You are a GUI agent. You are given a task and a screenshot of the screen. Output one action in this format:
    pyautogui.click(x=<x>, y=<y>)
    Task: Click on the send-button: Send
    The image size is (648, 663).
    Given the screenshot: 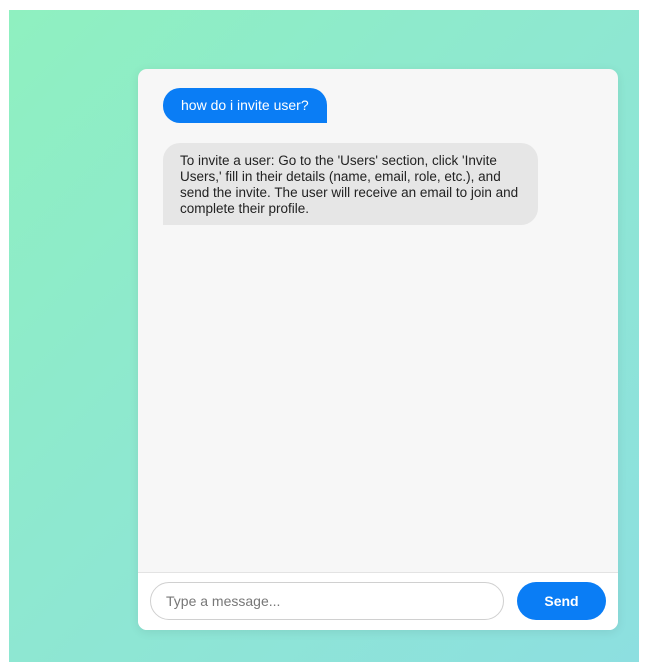 What is the action you would take?
    pyautogui.click(x=561, y=601)
    